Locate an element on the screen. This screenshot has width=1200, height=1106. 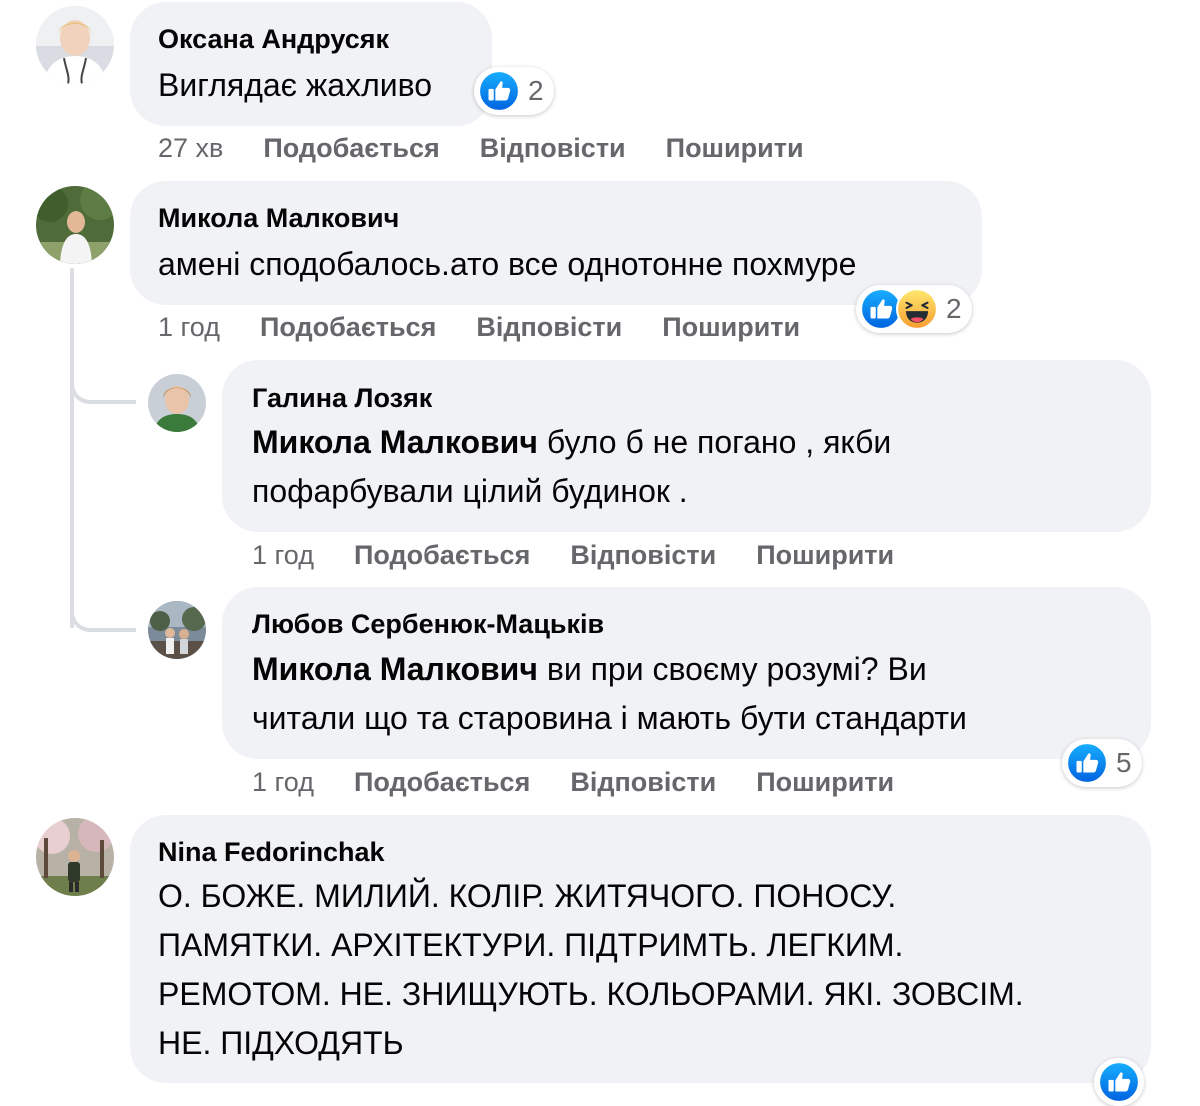
comment-author: Галина Лозяк is located at coordinates (342, 398).